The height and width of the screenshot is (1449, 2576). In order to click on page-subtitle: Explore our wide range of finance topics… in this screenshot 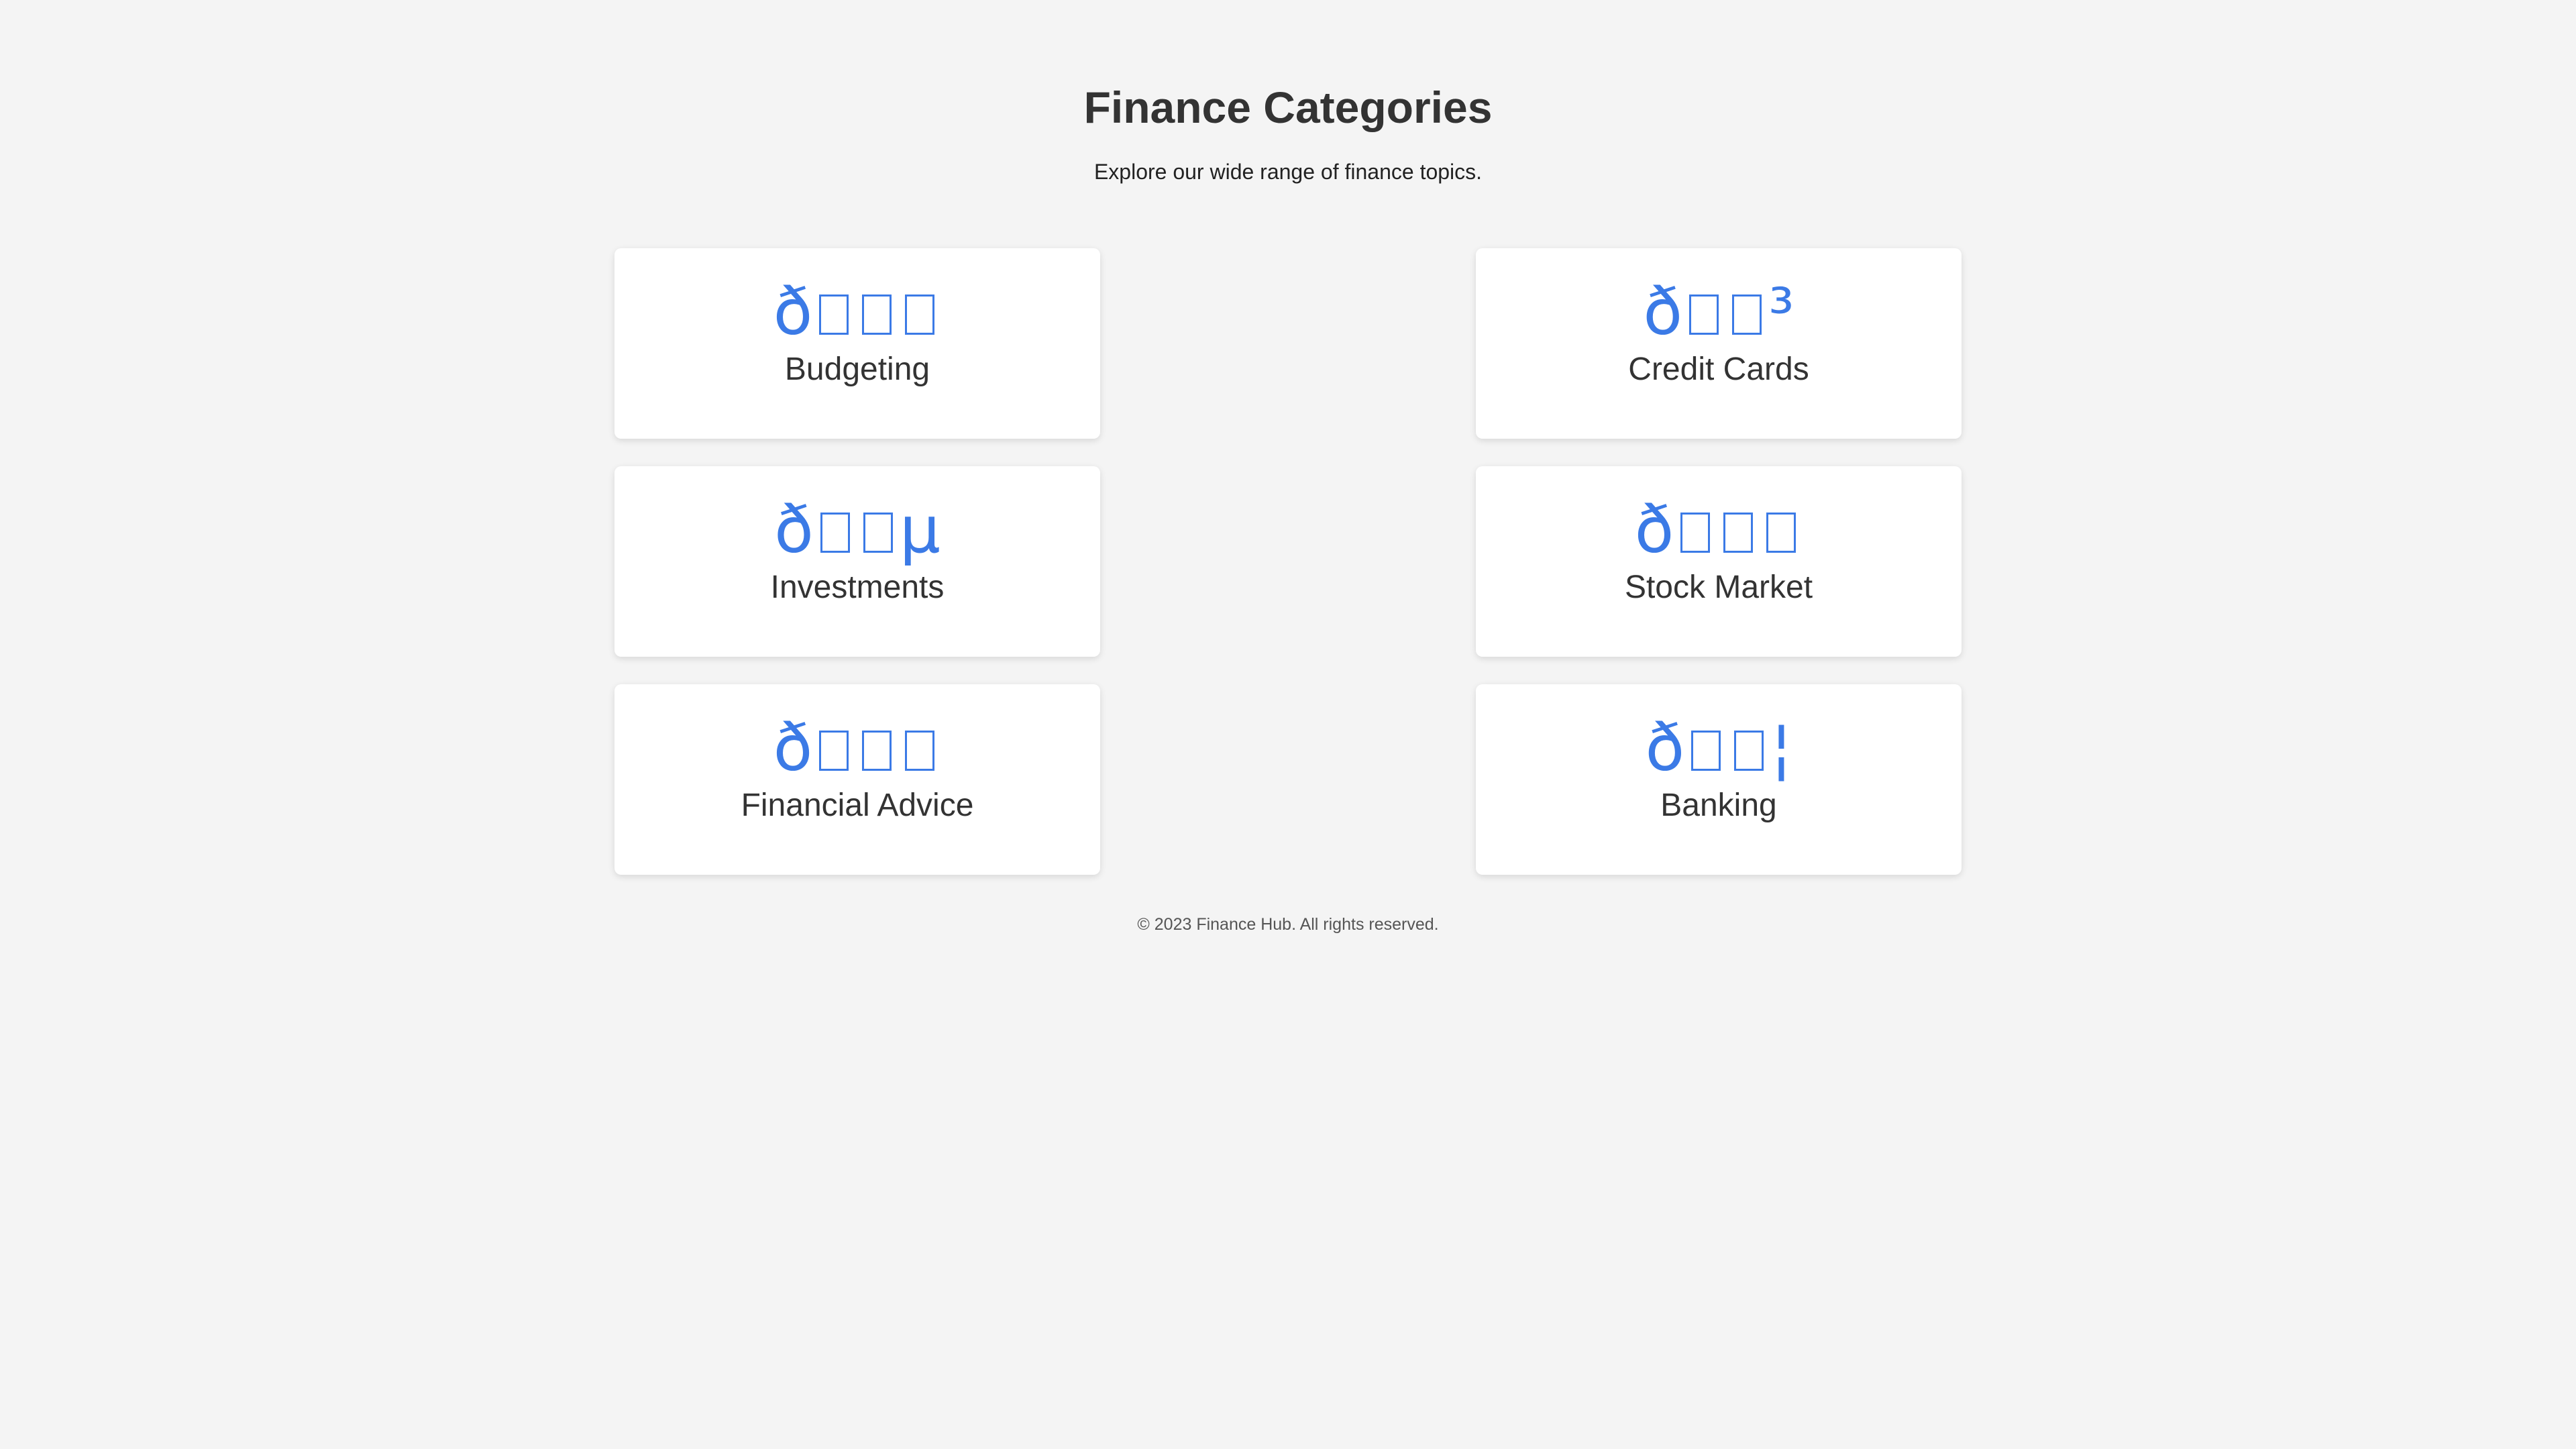, I will do `click(1288, 172)`.